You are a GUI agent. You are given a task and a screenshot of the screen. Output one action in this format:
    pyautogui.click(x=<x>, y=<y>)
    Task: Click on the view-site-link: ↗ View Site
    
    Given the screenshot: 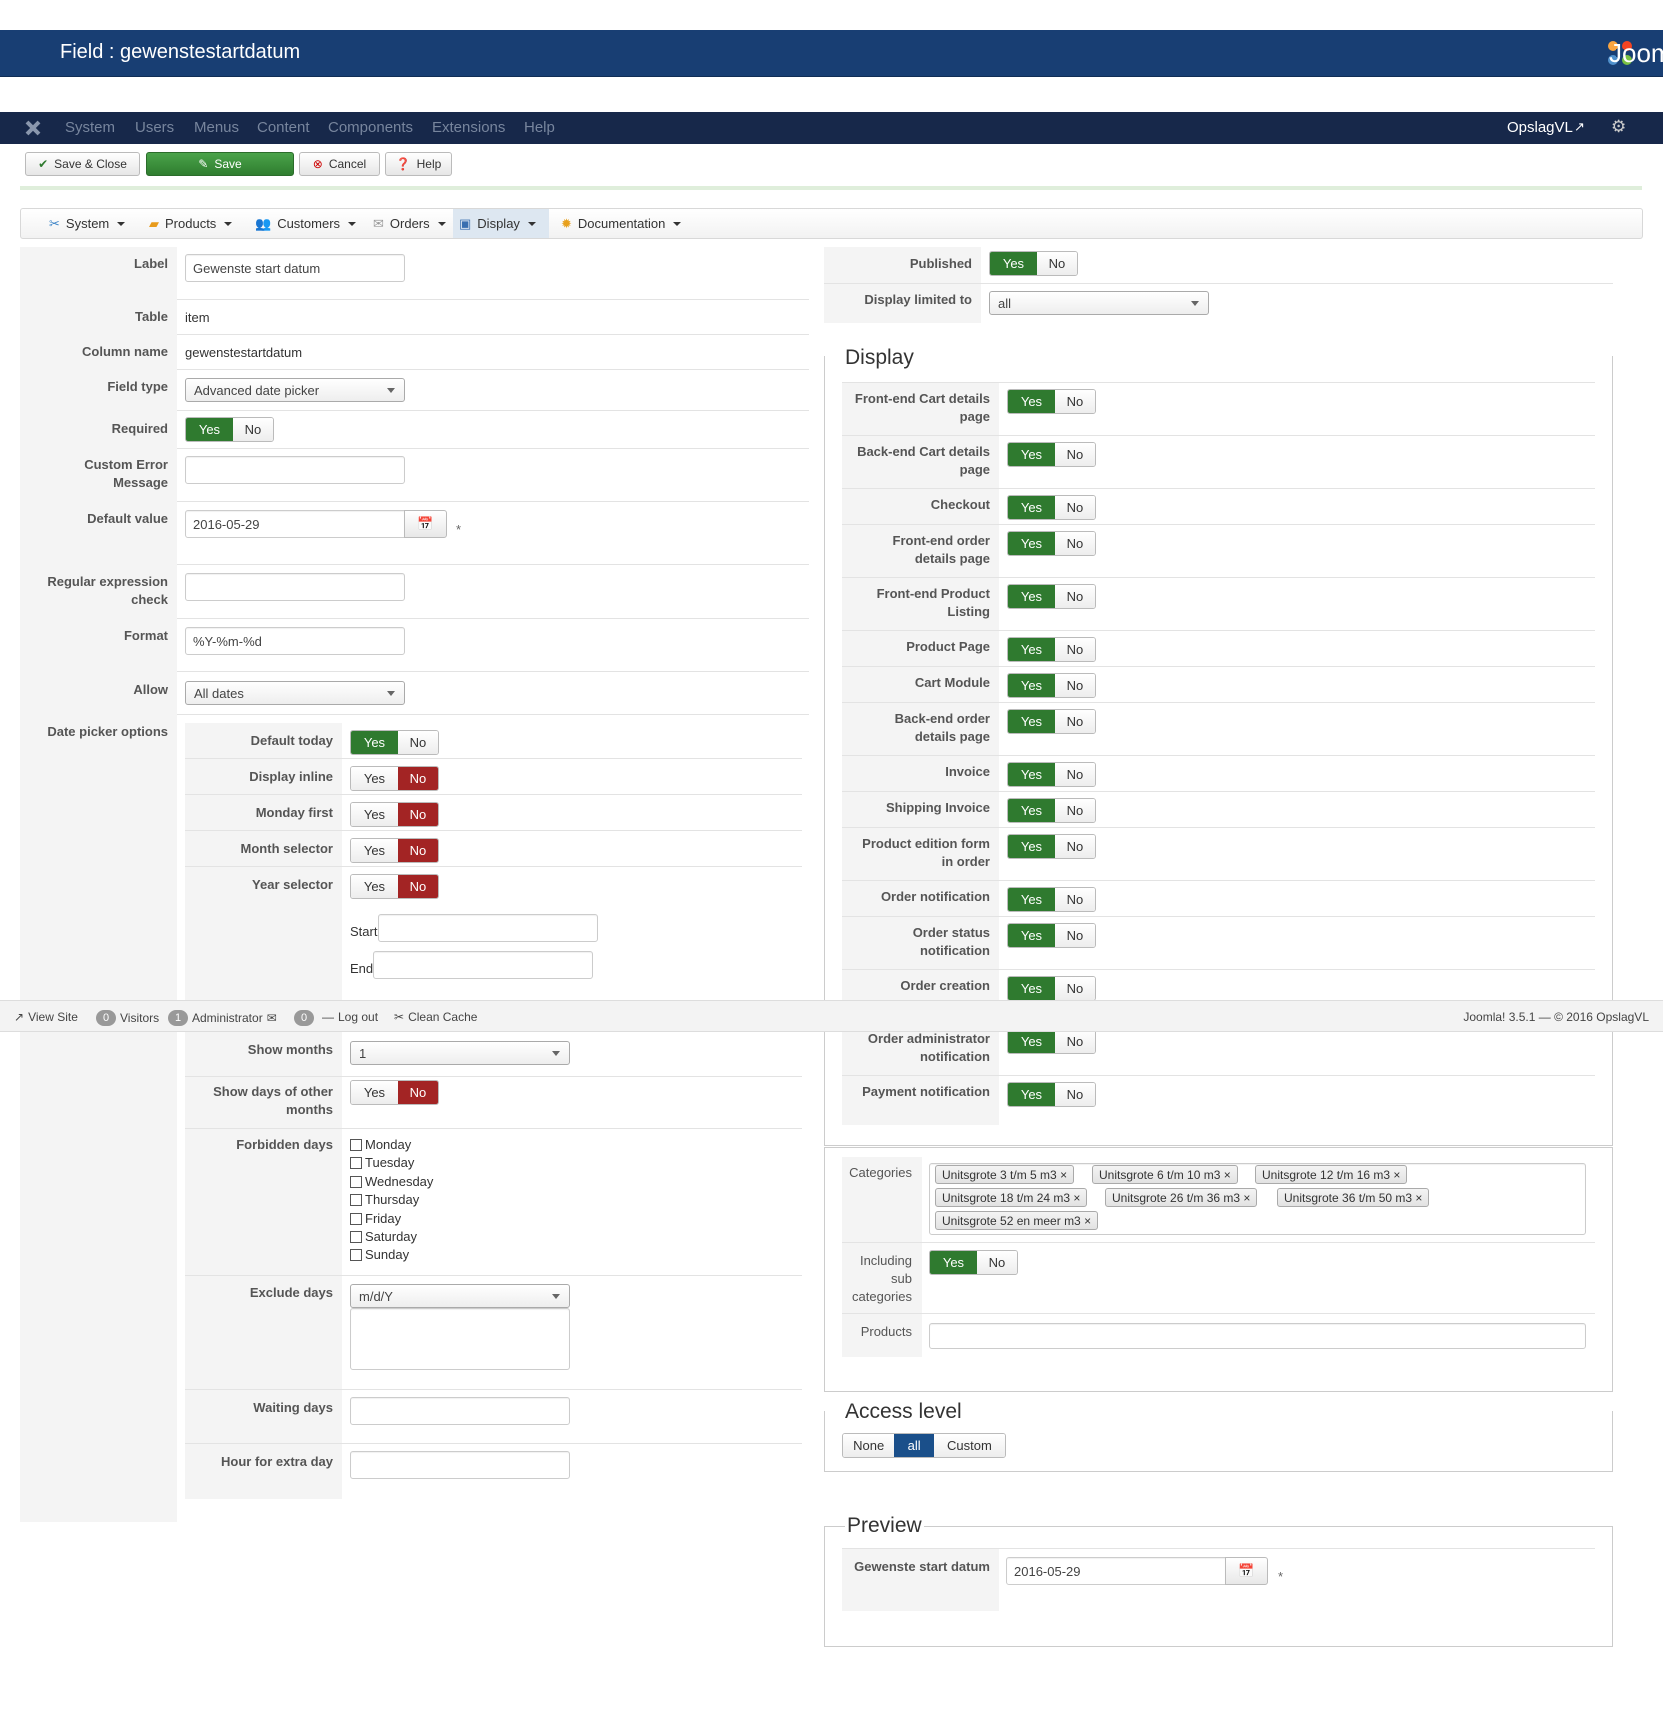 What is the action you would take?
    pyautogui.click(x=46, y=1017)
    